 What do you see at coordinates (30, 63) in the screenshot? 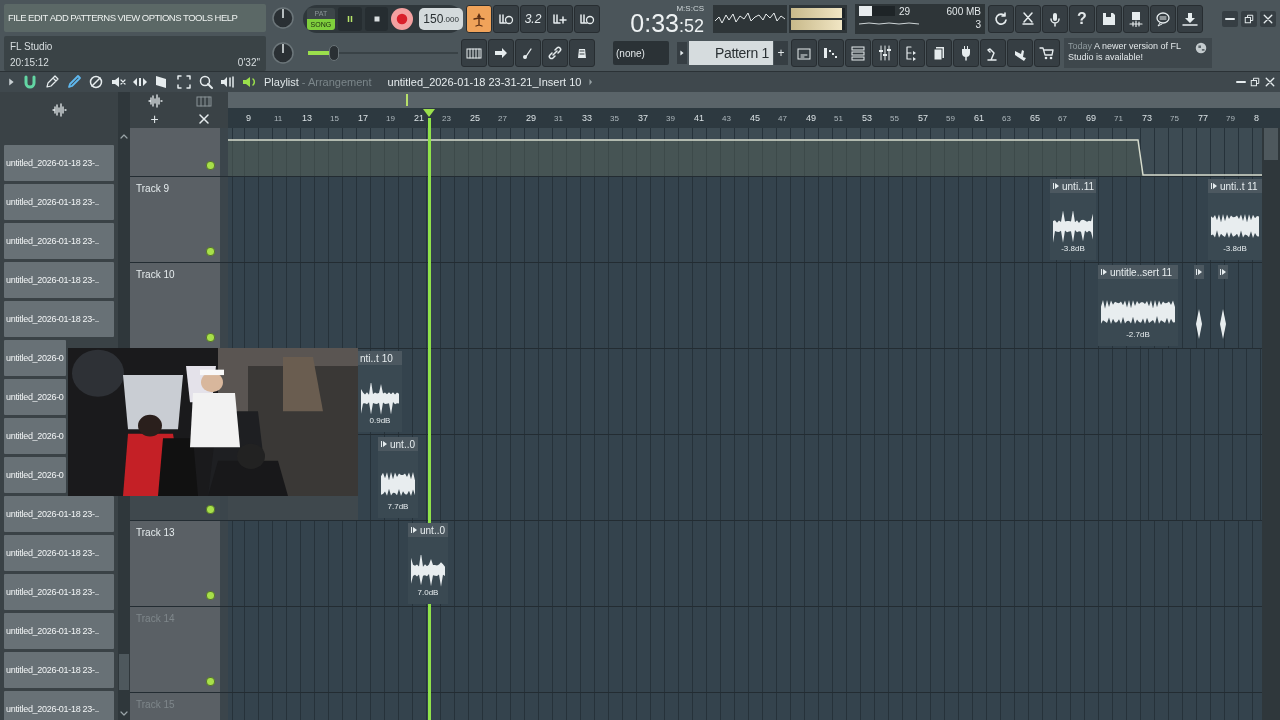
I see `clock-text: 20:15:12` at bounding box center [30, 63].